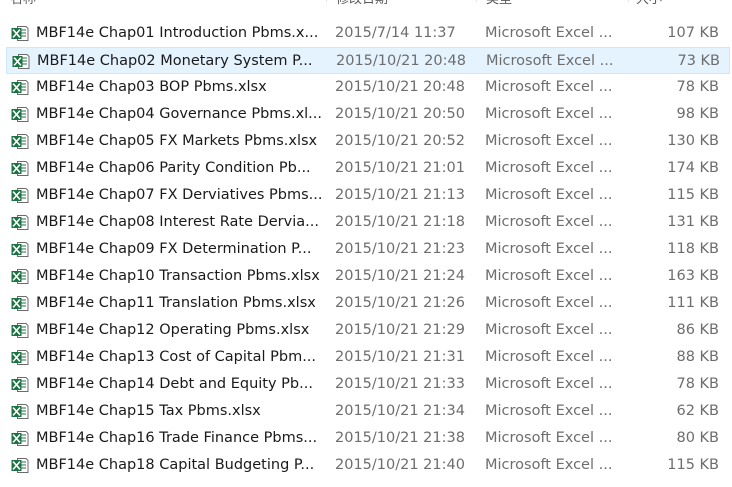  Describe the element at coordinates (693, 222) in the screenshot. I see `file-size: 131 KB` at that location.